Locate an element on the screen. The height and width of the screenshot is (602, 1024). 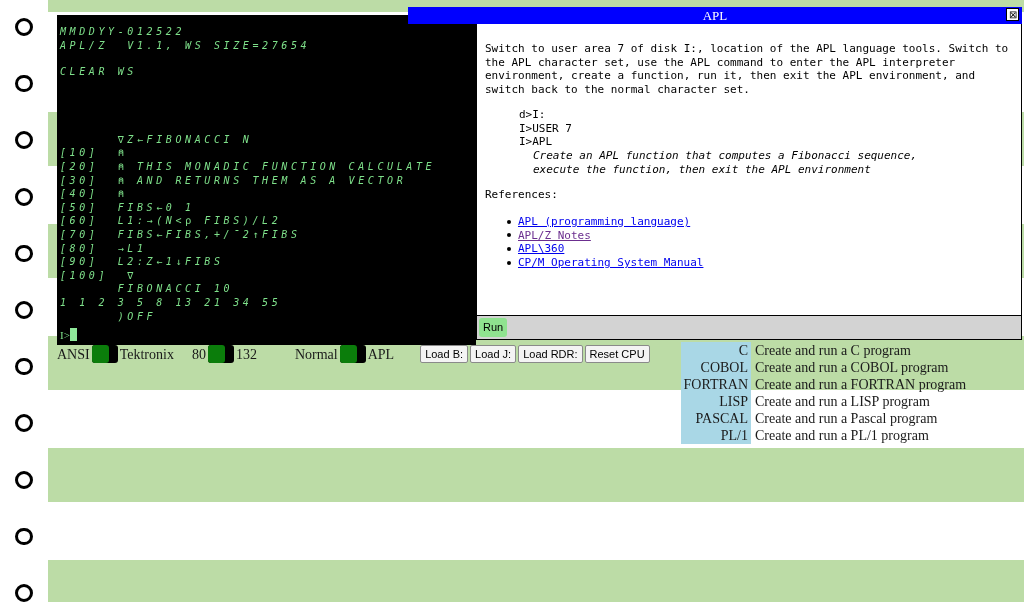
terminal-line: FIBONACCI 10 is located at coordinates (175, 289).